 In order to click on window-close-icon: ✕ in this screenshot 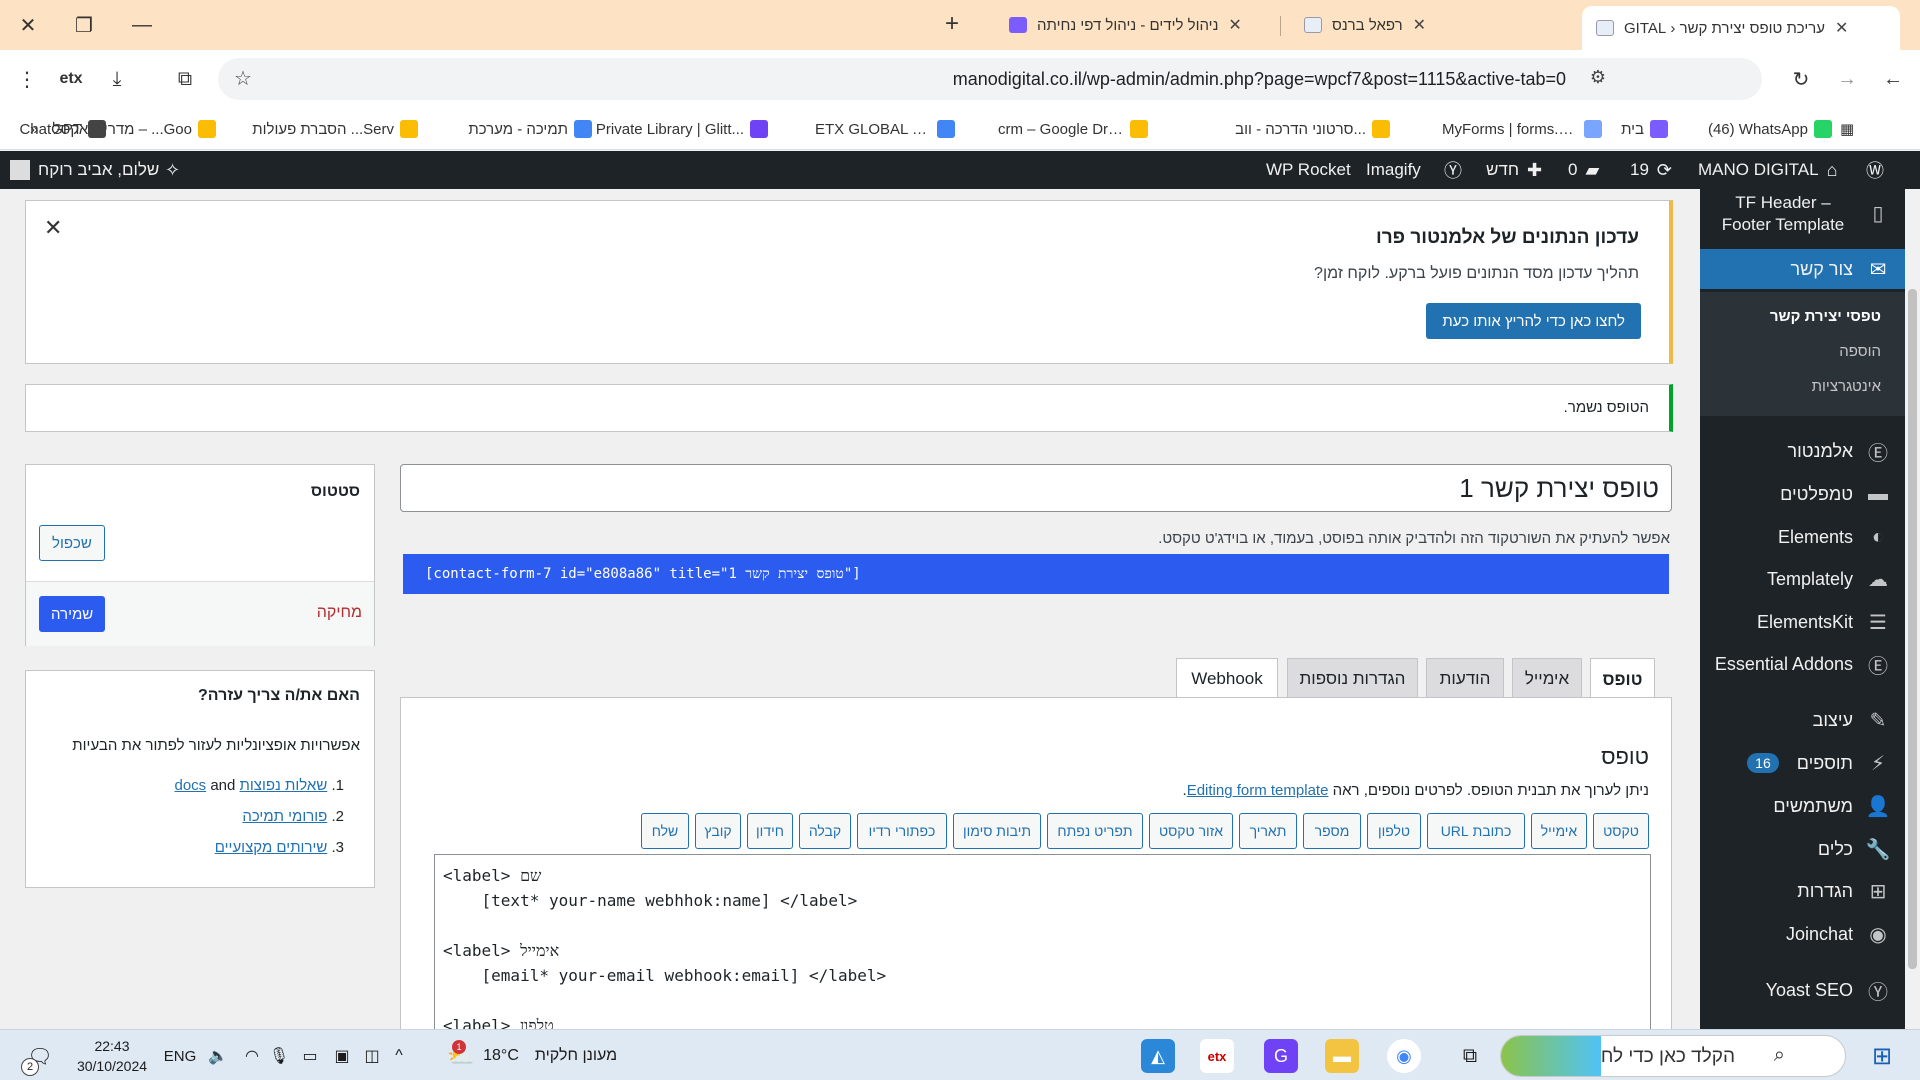, I will do `click(28, 25)`.